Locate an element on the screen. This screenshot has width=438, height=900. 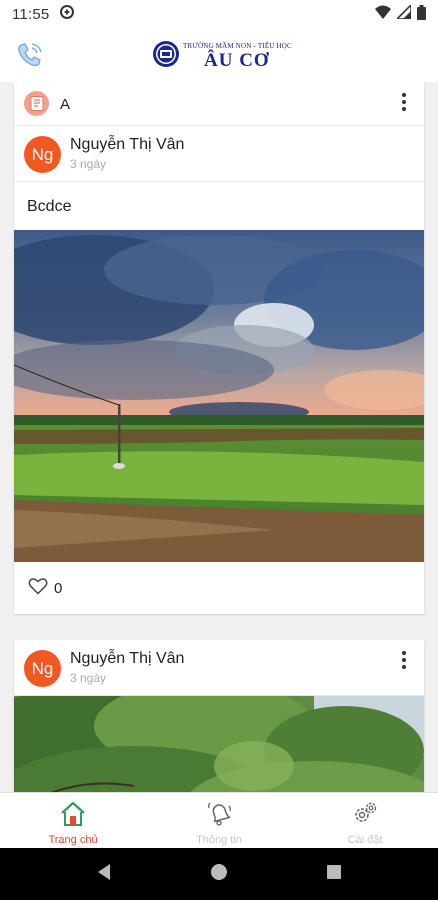
post-photo is located at coordinates (219, 744).